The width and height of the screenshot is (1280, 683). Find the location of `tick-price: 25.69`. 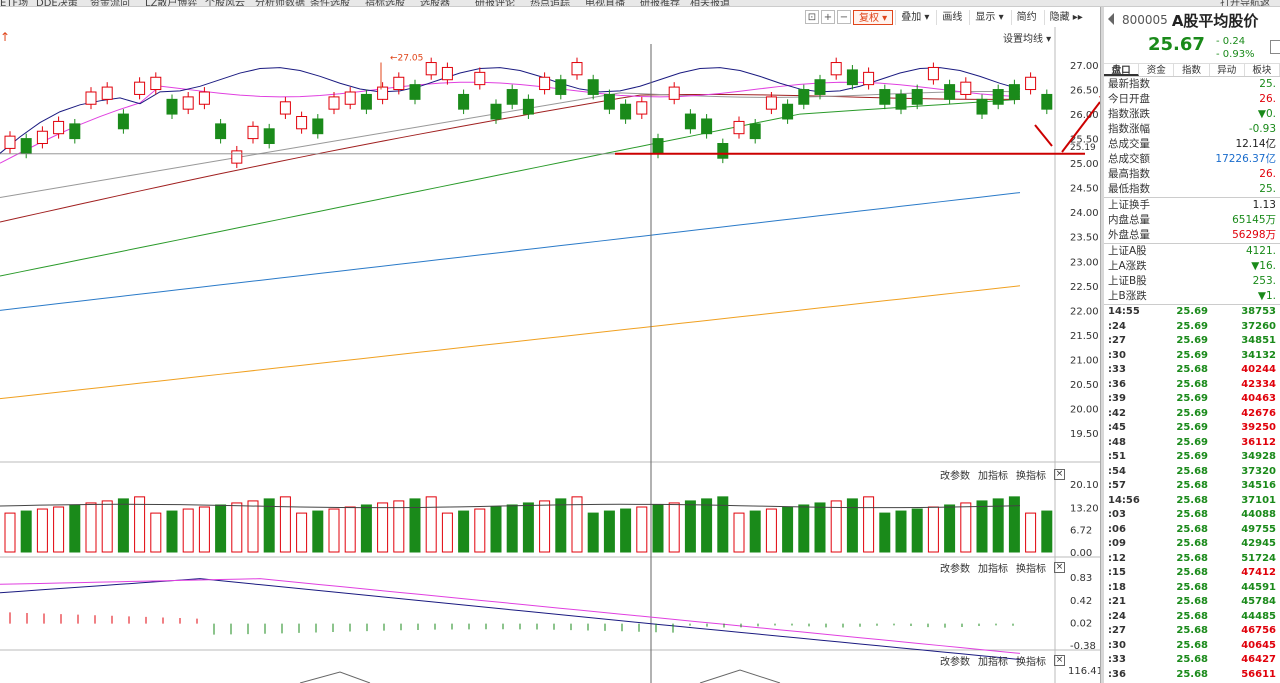

tick-price: 25.69 is located at coordinates (1192, 442).